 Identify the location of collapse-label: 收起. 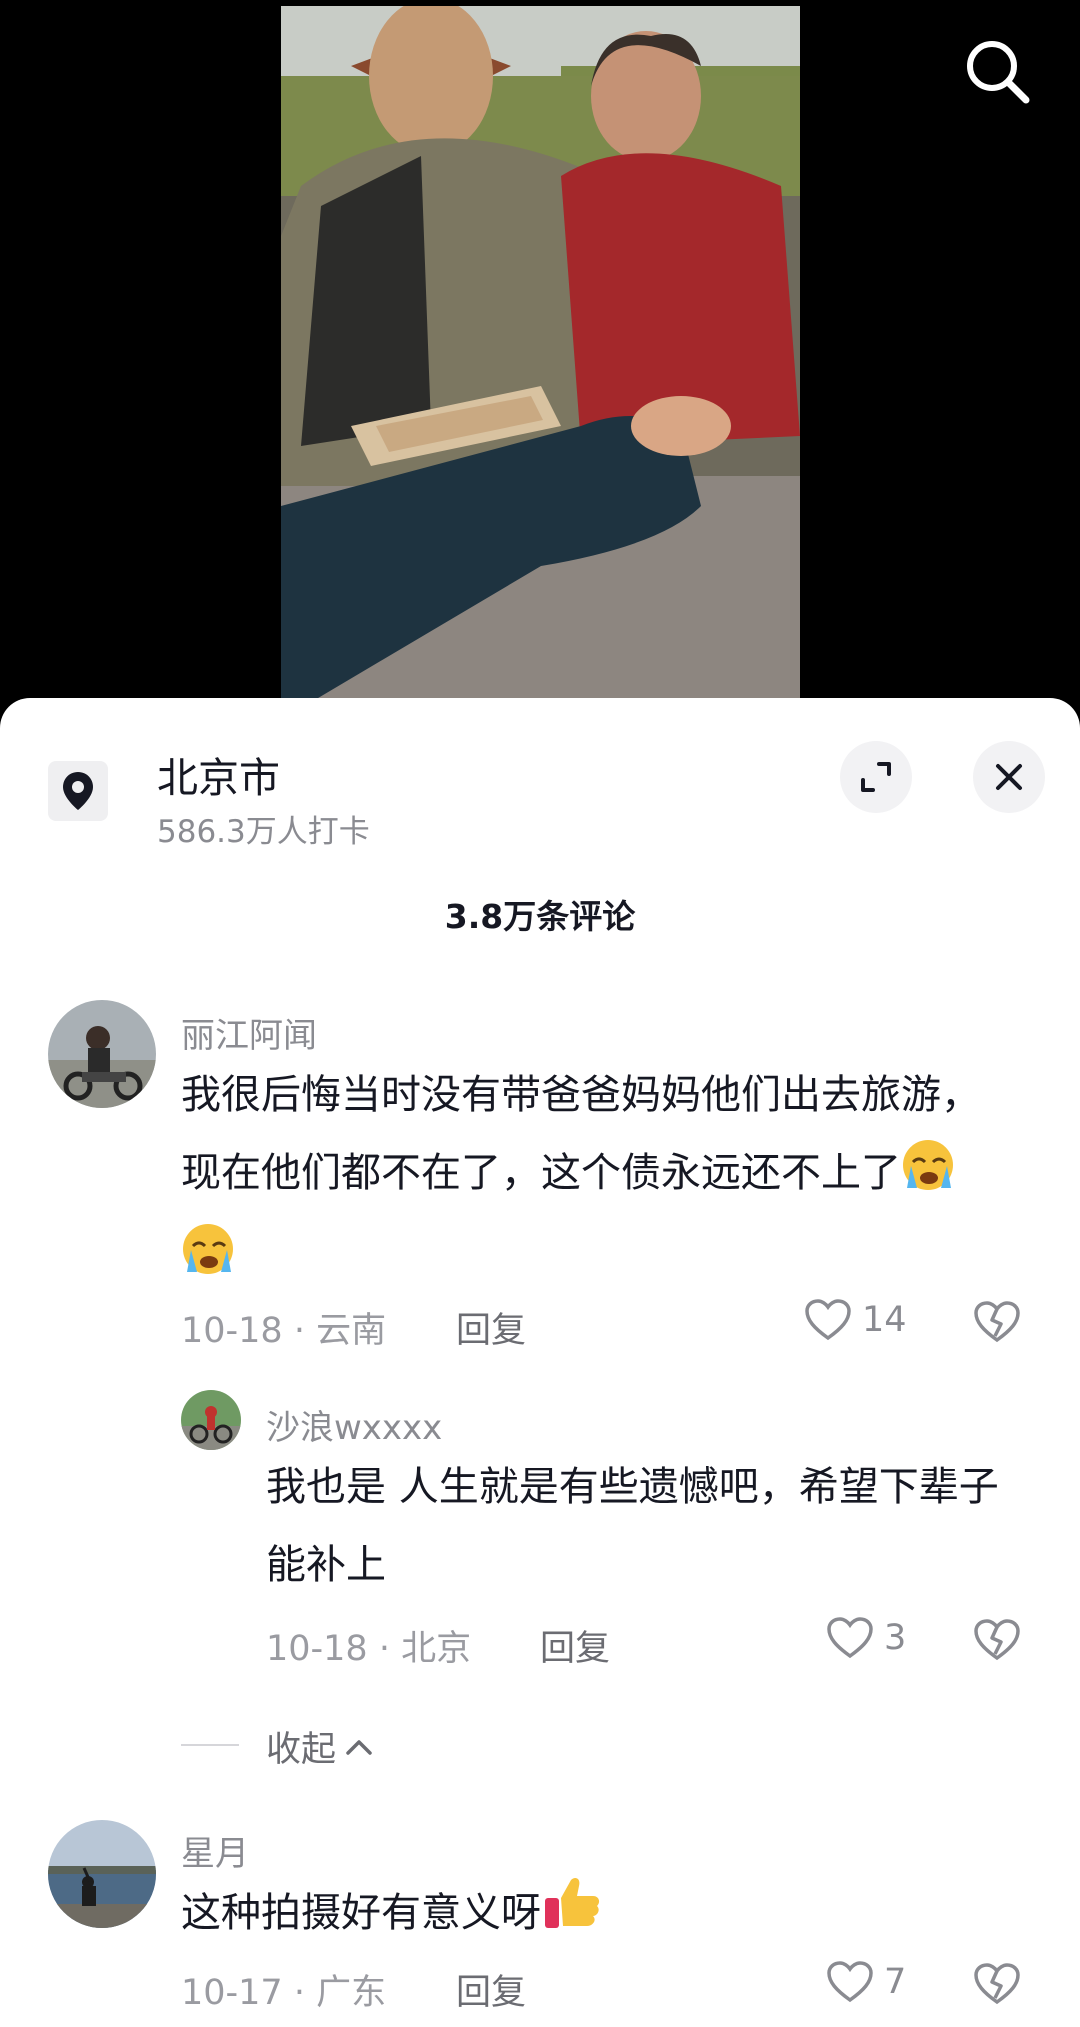
(301, 1750).